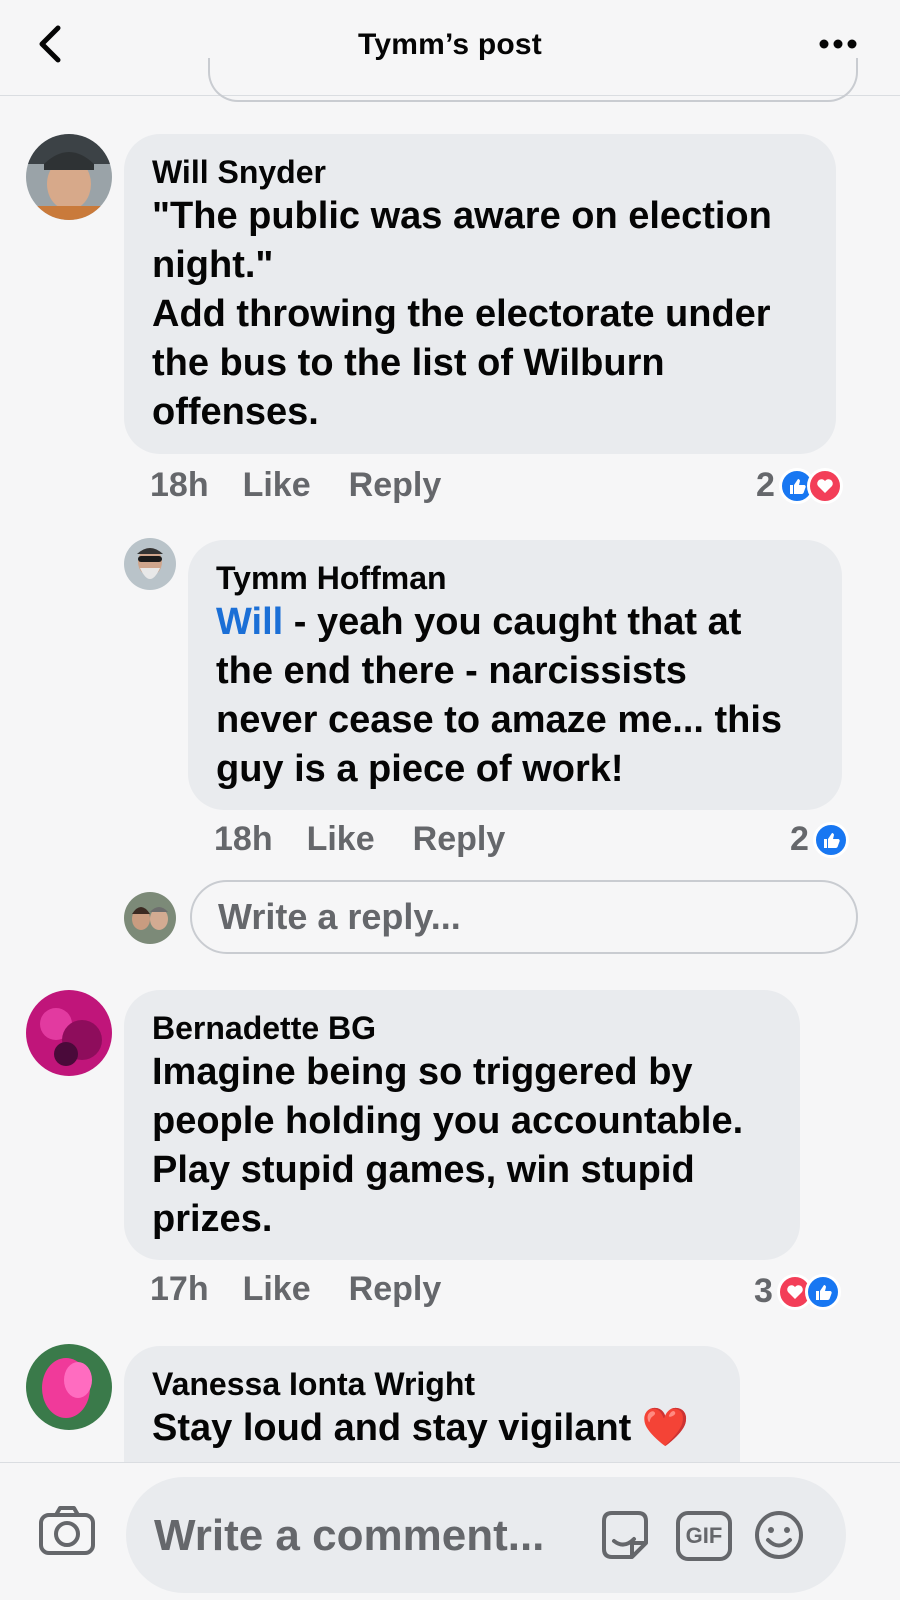 This screenshot has height=1600, width=900. I want to click on emoji-icon, so click(779, 1535).